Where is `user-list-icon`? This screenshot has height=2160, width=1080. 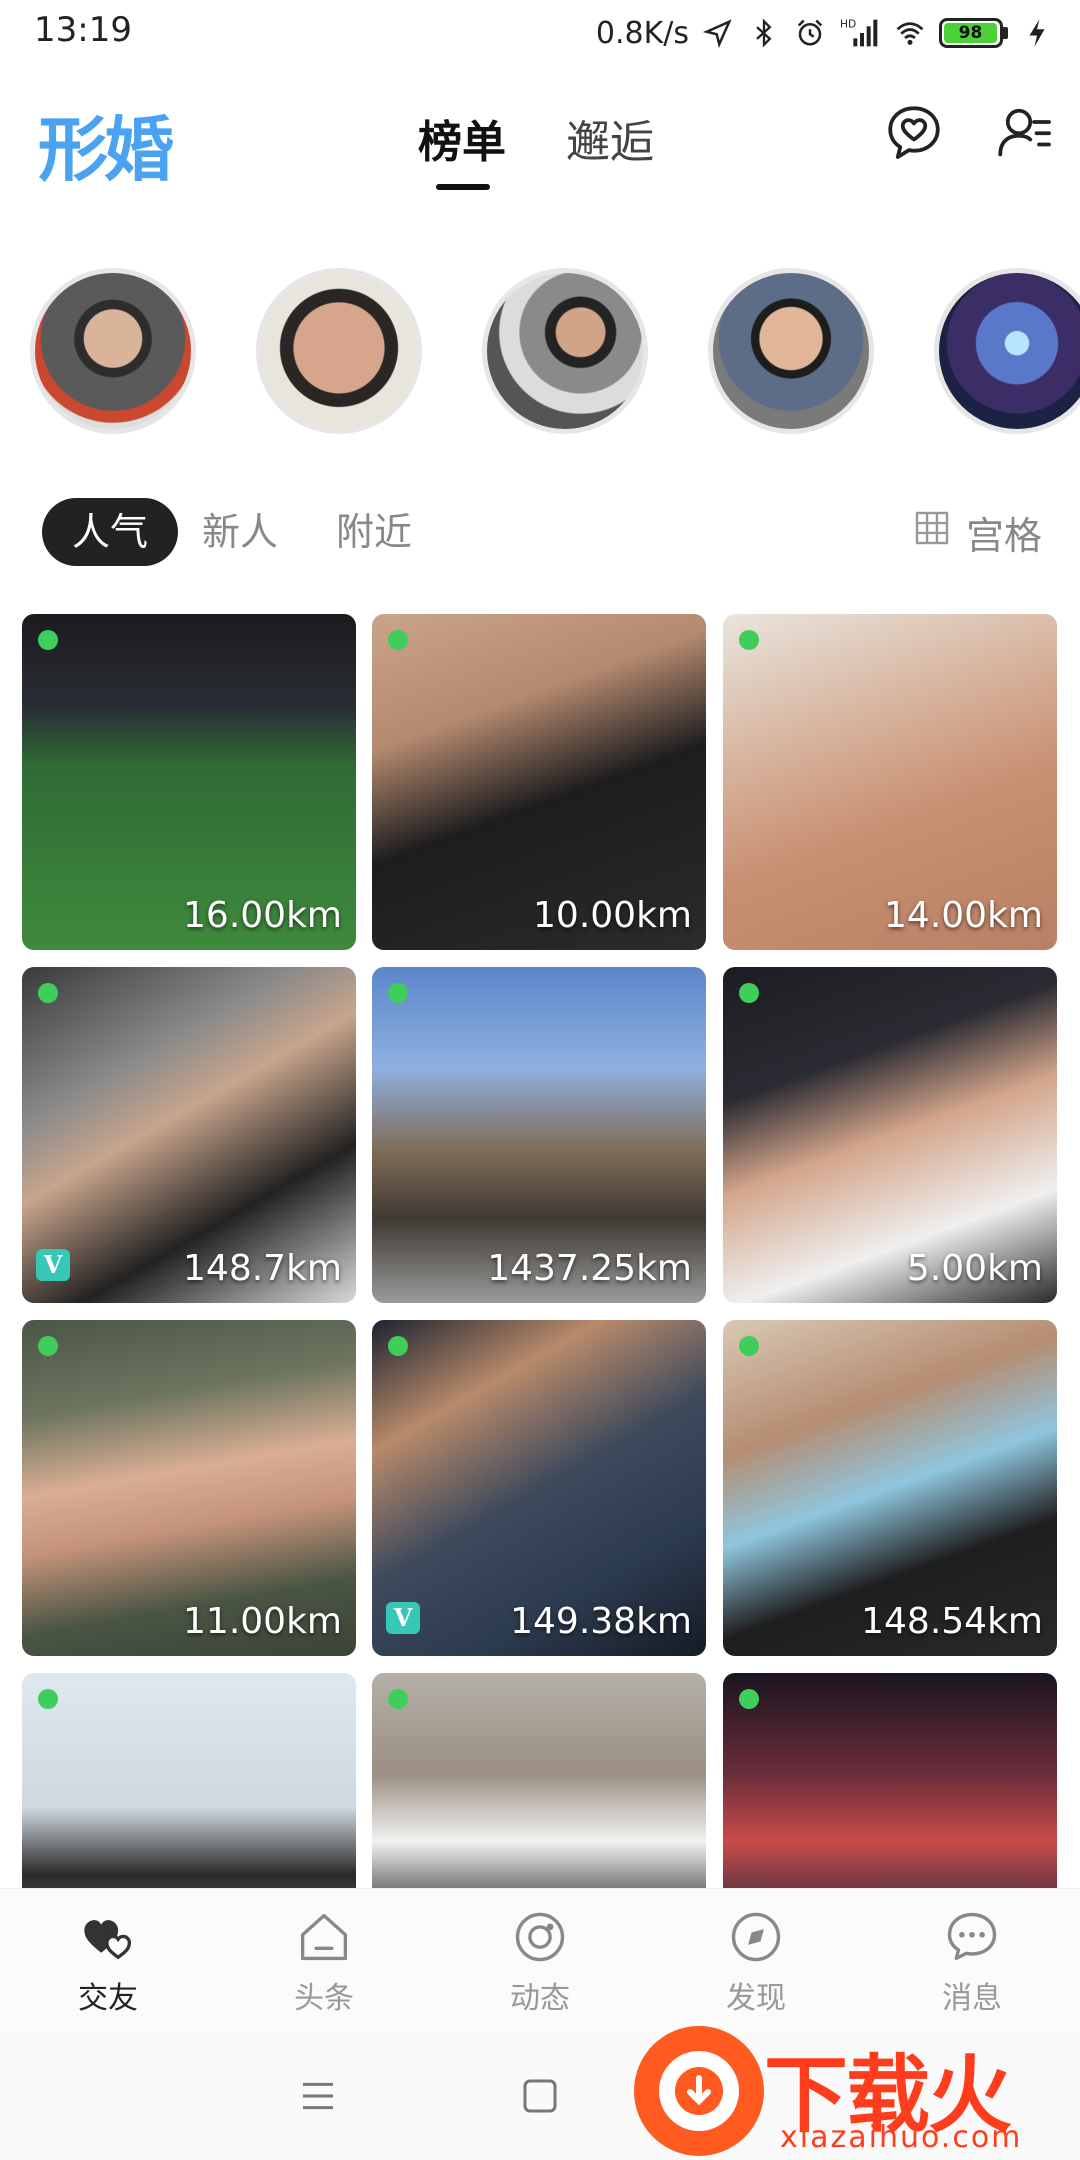
user-list-icon is located at coordinates (1024, 132).